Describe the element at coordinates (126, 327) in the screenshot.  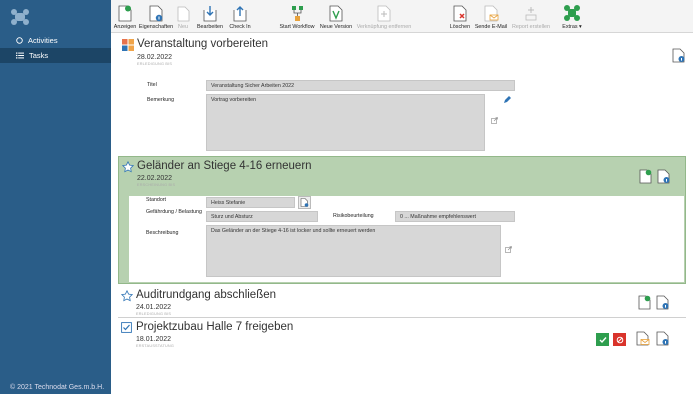
I see `checkbox-checked-icon` at that location.